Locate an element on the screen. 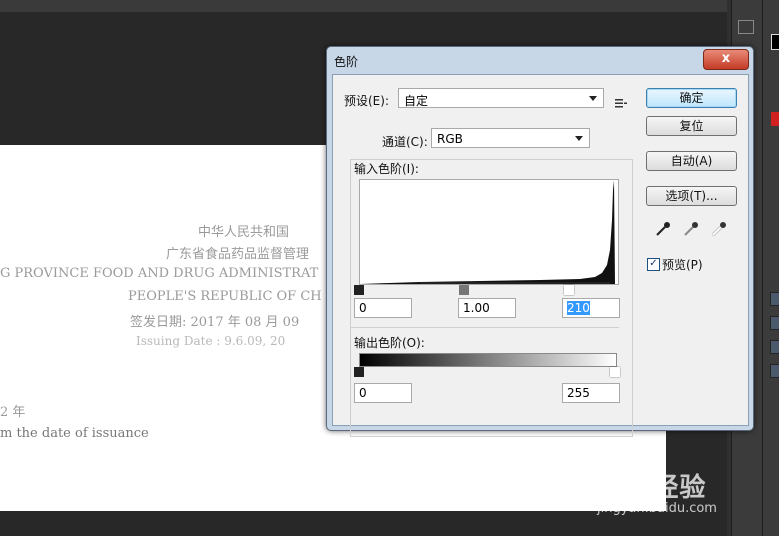 The height and width of the screenshot is (536, 779). output-gradient-bar is located at coordinates (488, 360).